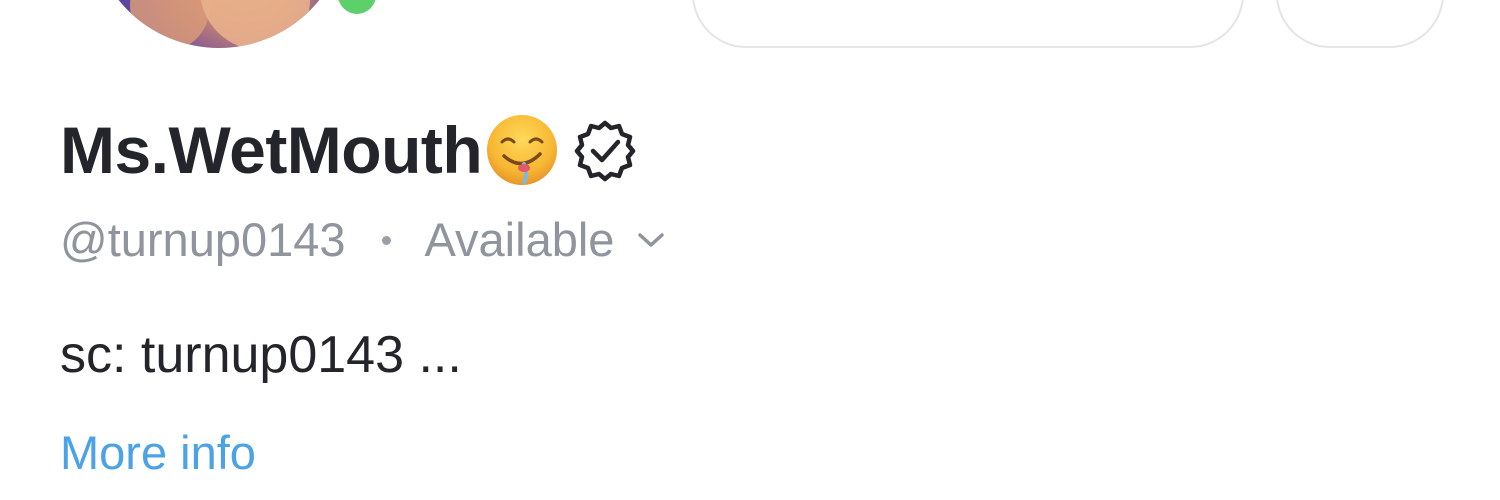 The image size is (1500, 500). I want to click on status-selector: Available, so click(546, 240).